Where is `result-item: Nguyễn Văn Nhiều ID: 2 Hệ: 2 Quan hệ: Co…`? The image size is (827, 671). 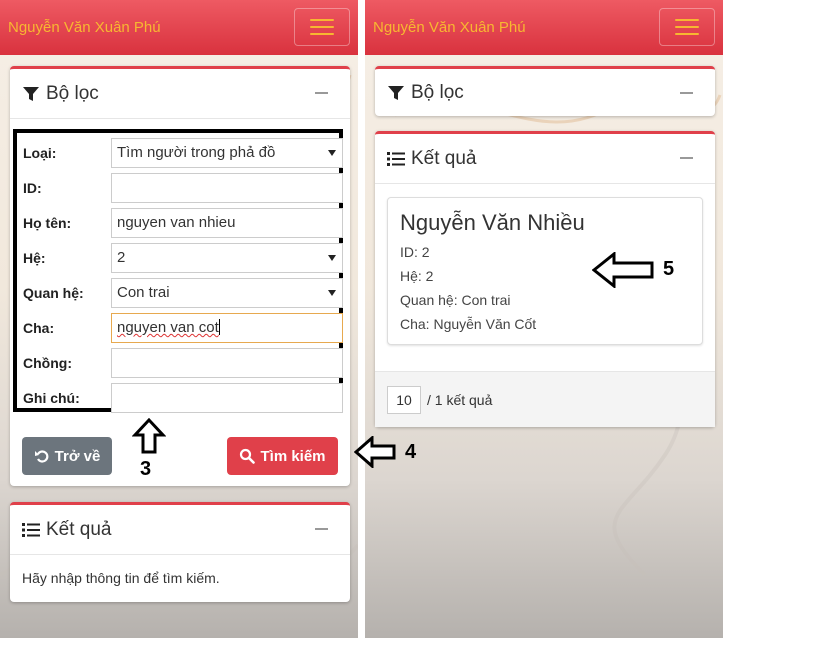
result-item: Nguyễn Văn Nhiều ID: 2 Hệ: 2 Quan hệ: Co… is located at coordinates (545, 271).